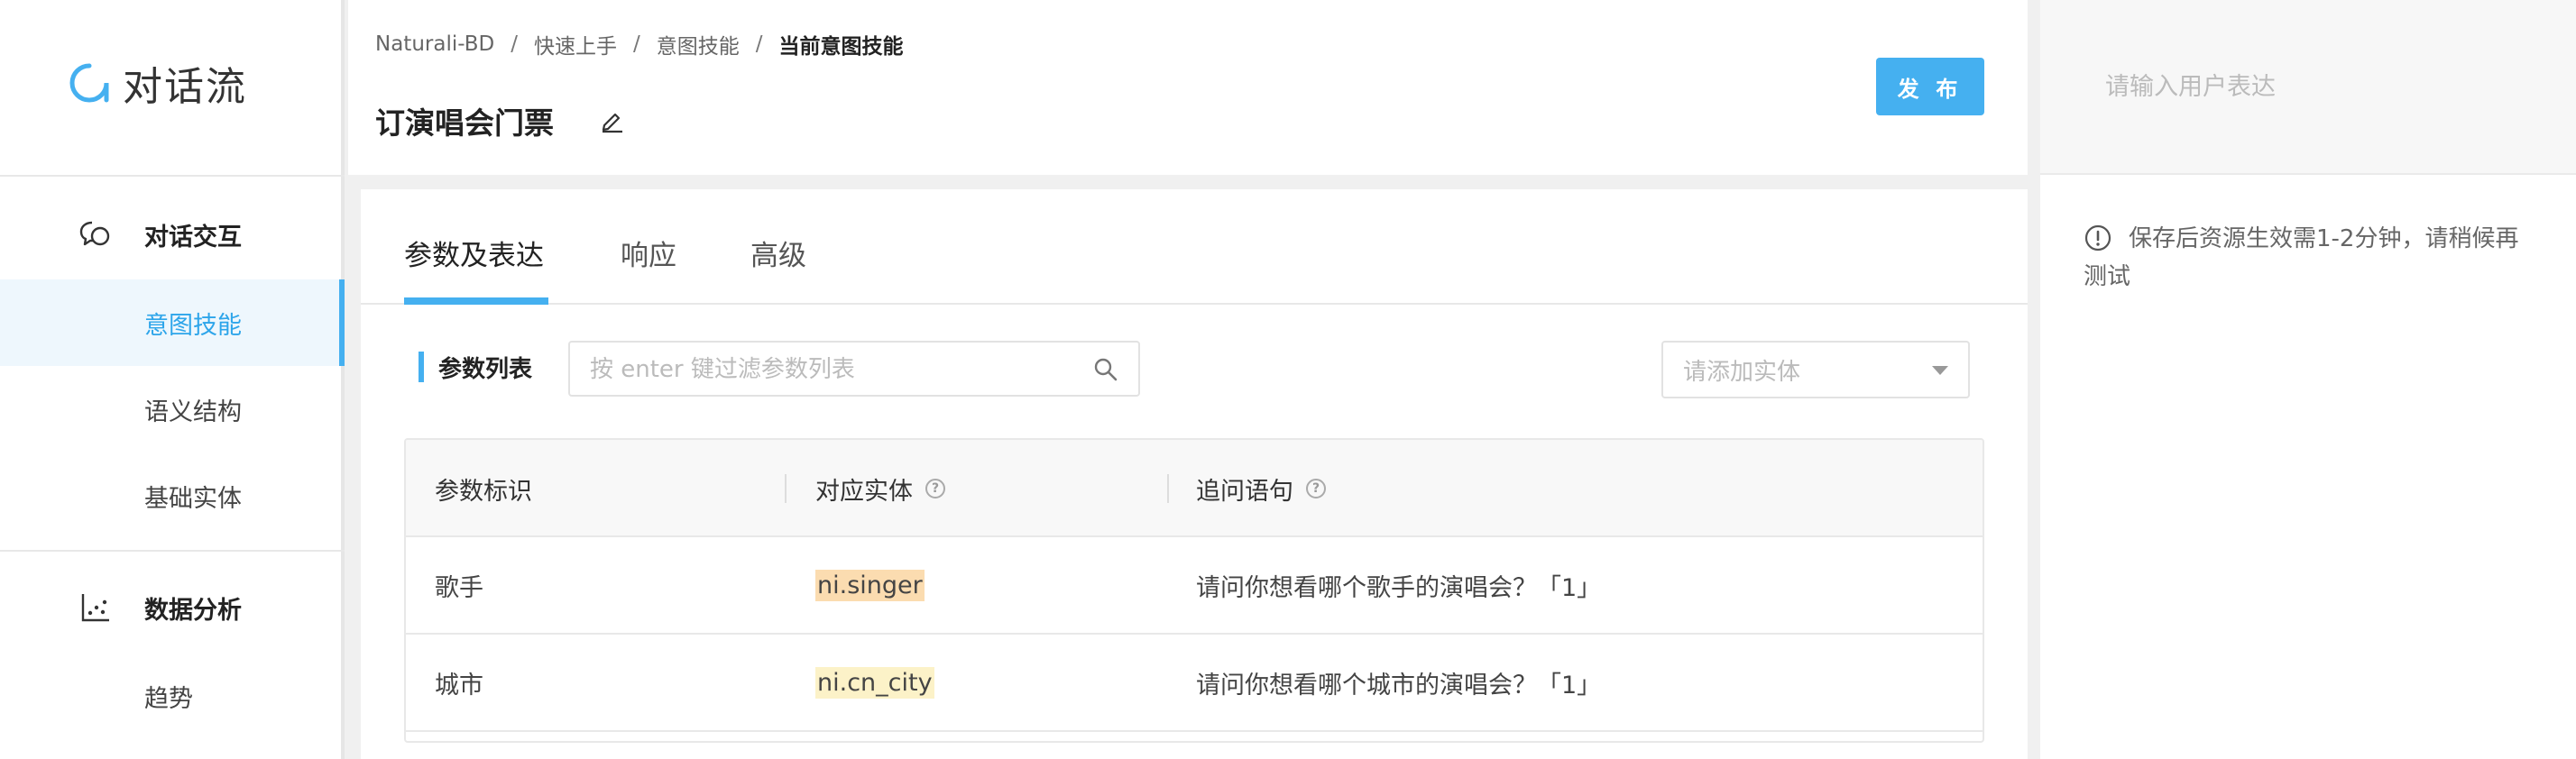  I want to click on entity-tag: ni.singer, so click(870, 585).